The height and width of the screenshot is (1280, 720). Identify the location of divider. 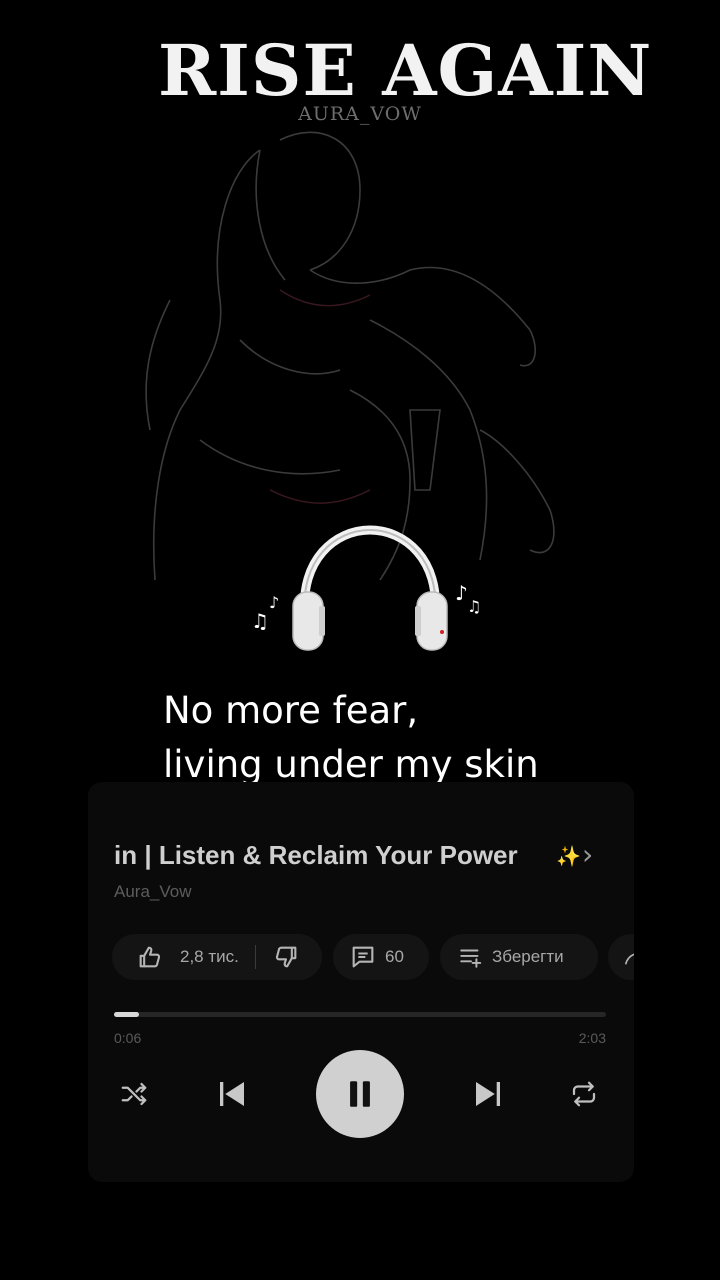
(255, 957).